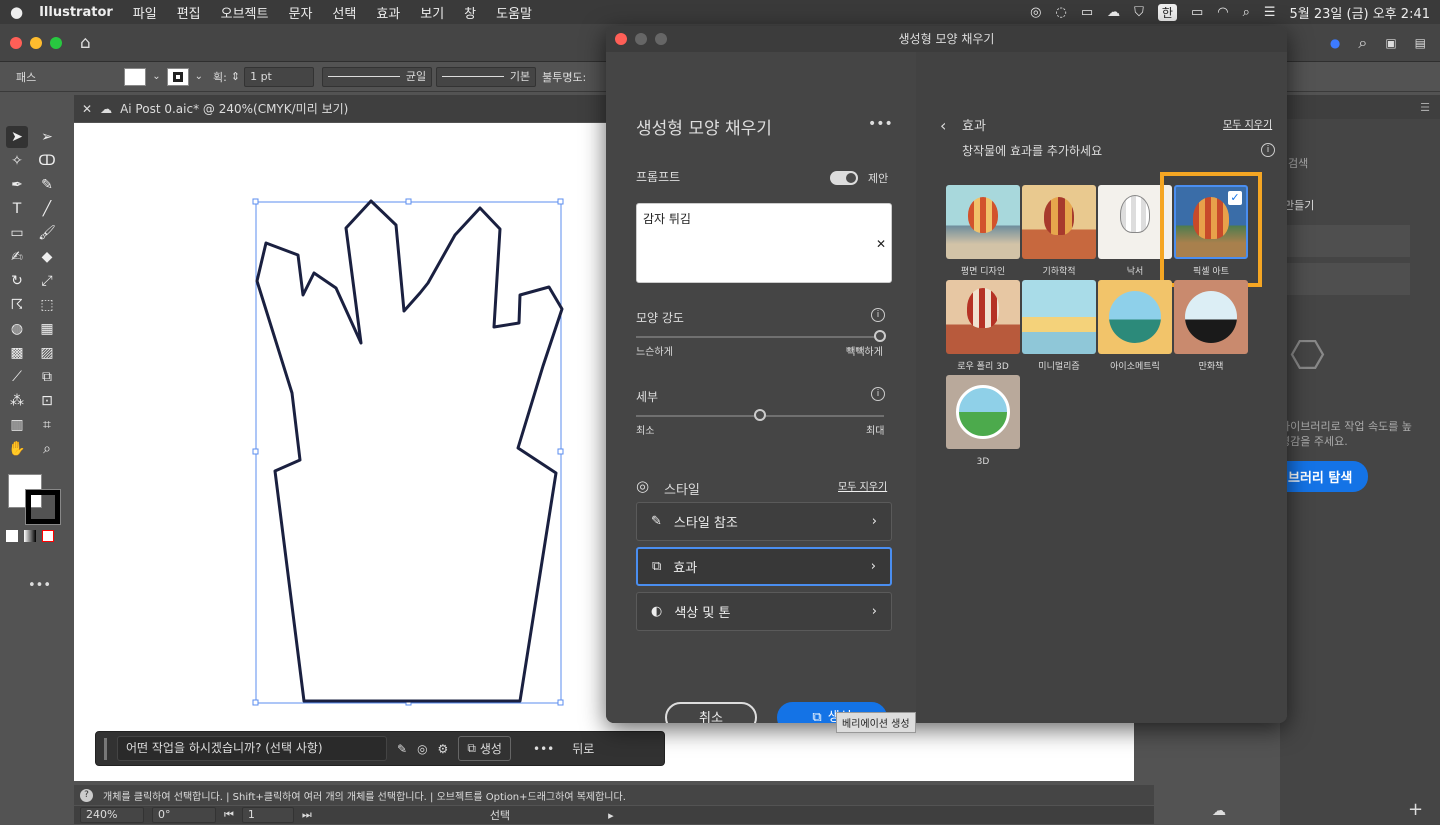 This screenshot has height=825, width=1440. What do you see at coordinates (85, 43) in the screenshot?
I see `home-icon: ⌂` at bounding box center [85, 43].